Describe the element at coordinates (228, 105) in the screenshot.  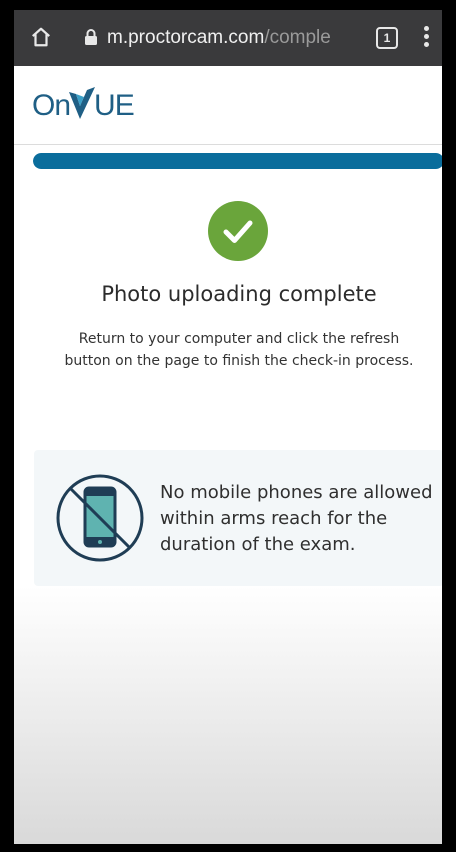
I see `app-header: On UE` at that location.